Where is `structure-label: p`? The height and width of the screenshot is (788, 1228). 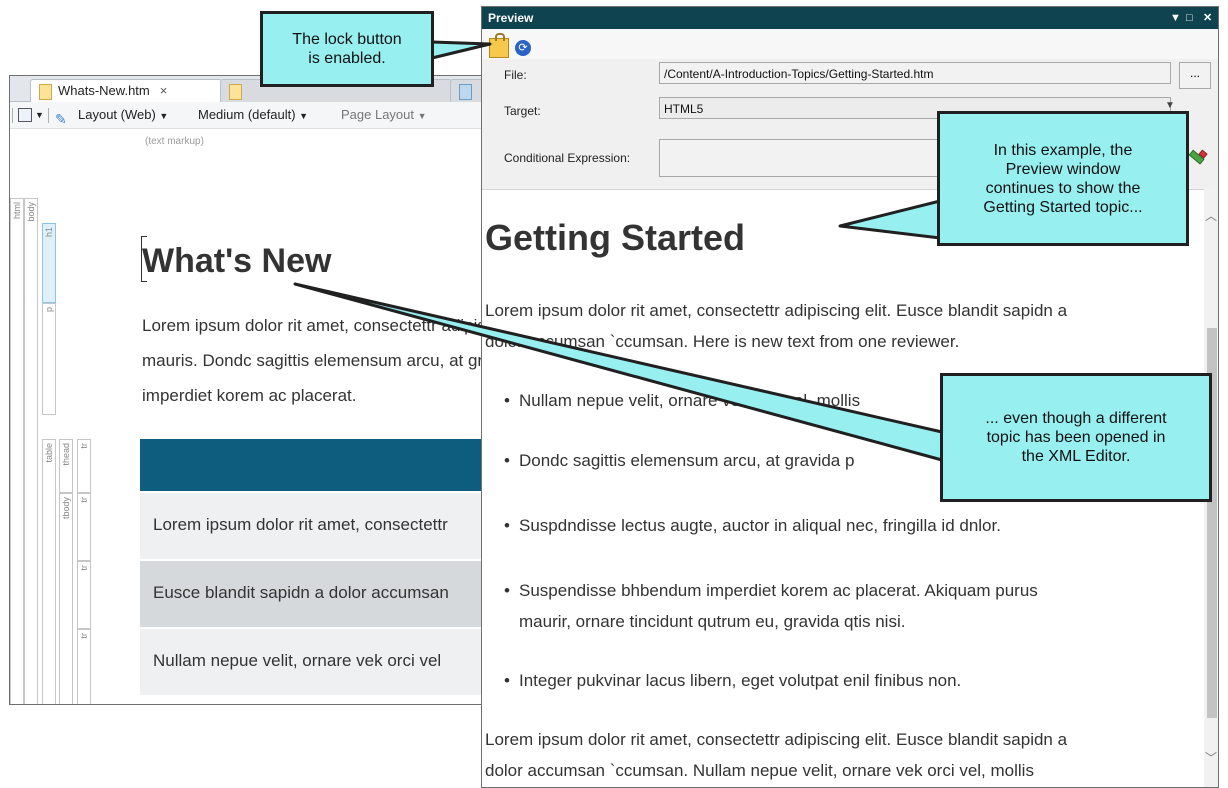 structure-label: p is located at coordinates (49, 310).